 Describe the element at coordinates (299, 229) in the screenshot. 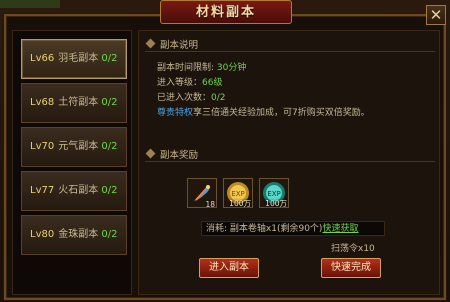

I see `cost-remaining: (剩余90个)` at that location.